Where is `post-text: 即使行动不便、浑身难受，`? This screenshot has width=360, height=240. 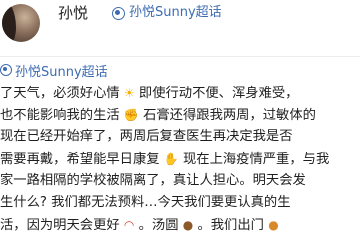 post-text: 即使行动不便、浑身难受， is located at coordinates (218, 93).